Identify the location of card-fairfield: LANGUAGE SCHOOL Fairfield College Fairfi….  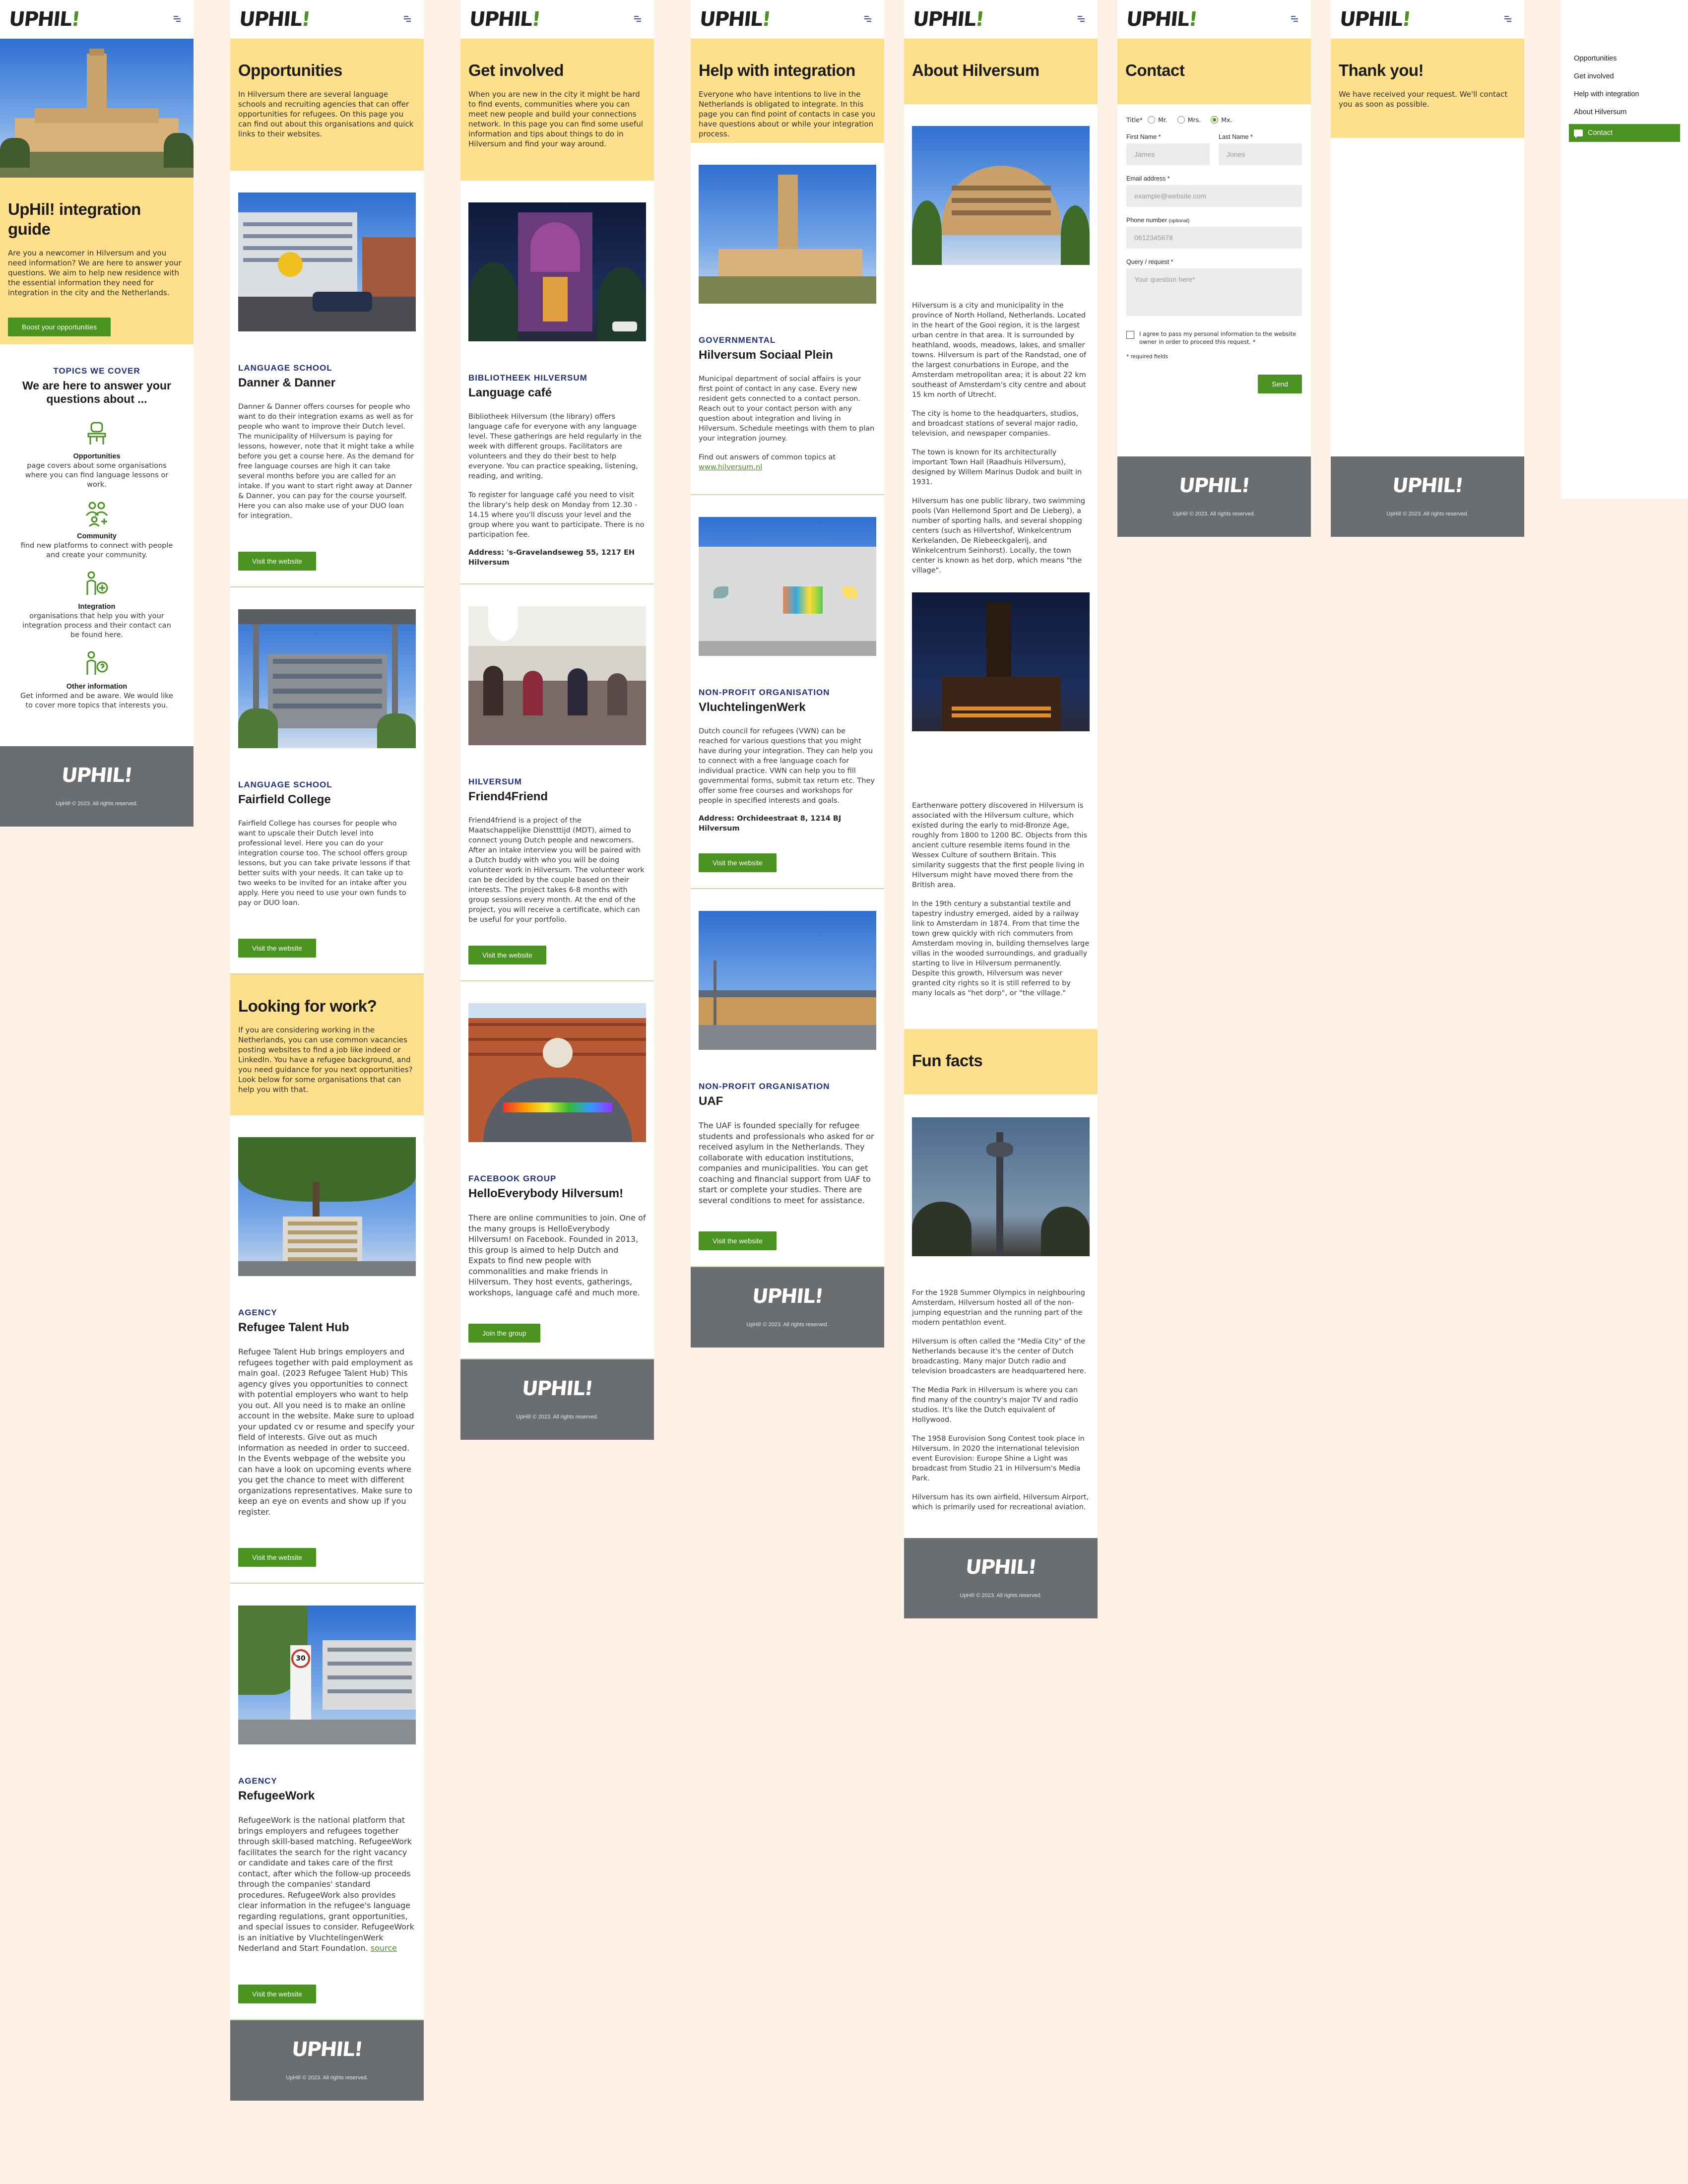
(327, 780).